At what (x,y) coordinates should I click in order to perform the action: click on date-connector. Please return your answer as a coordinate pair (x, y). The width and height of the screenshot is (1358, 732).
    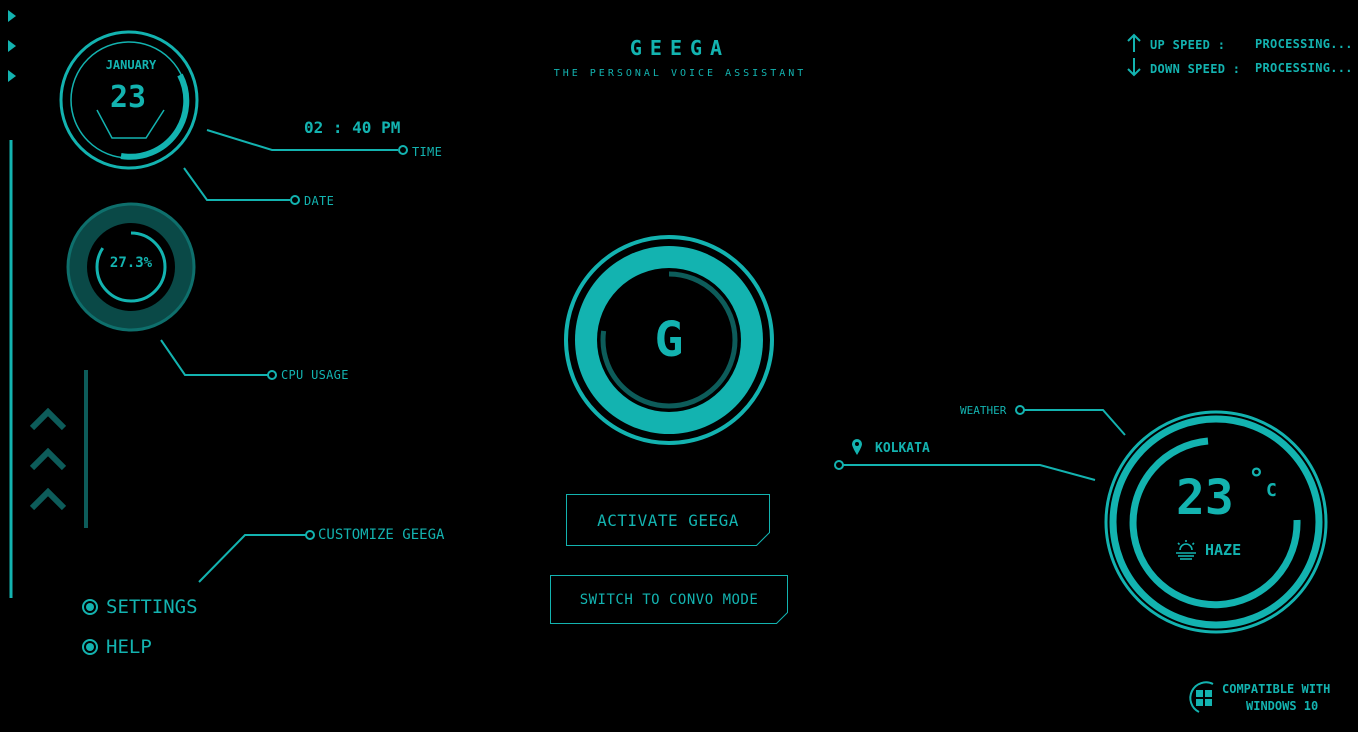
    Looking at the image, I should click on (236, 184).